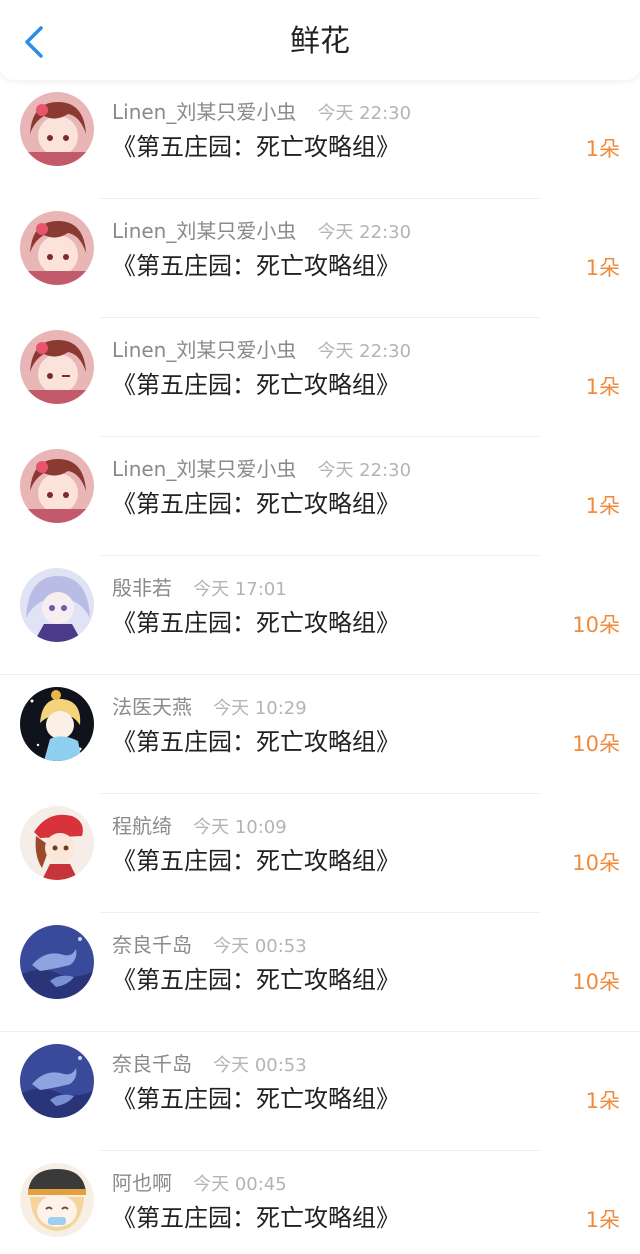  What do you see at coordinates (142, 1183) in the screenshot?
I see `user-name: 阿也啊` at bounding box center [142, 1183].